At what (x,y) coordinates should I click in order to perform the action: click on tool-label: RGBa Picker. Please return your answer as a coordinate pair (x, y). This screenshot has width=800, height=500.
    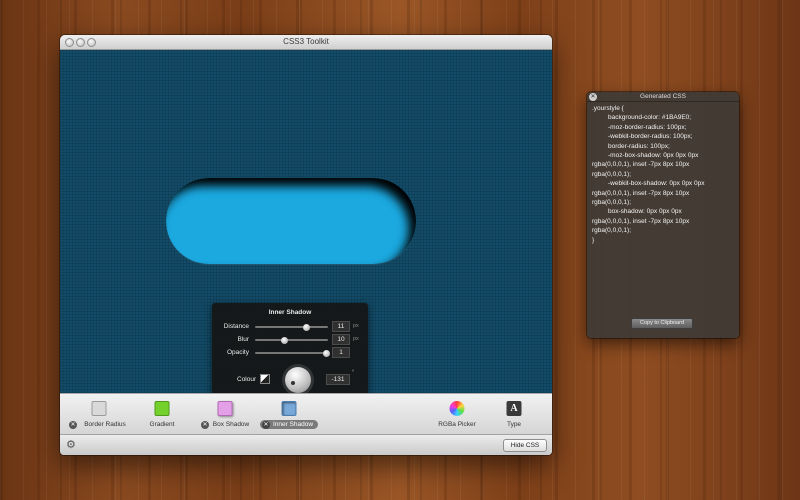
    Looking at the image, I should click on (457, 424).